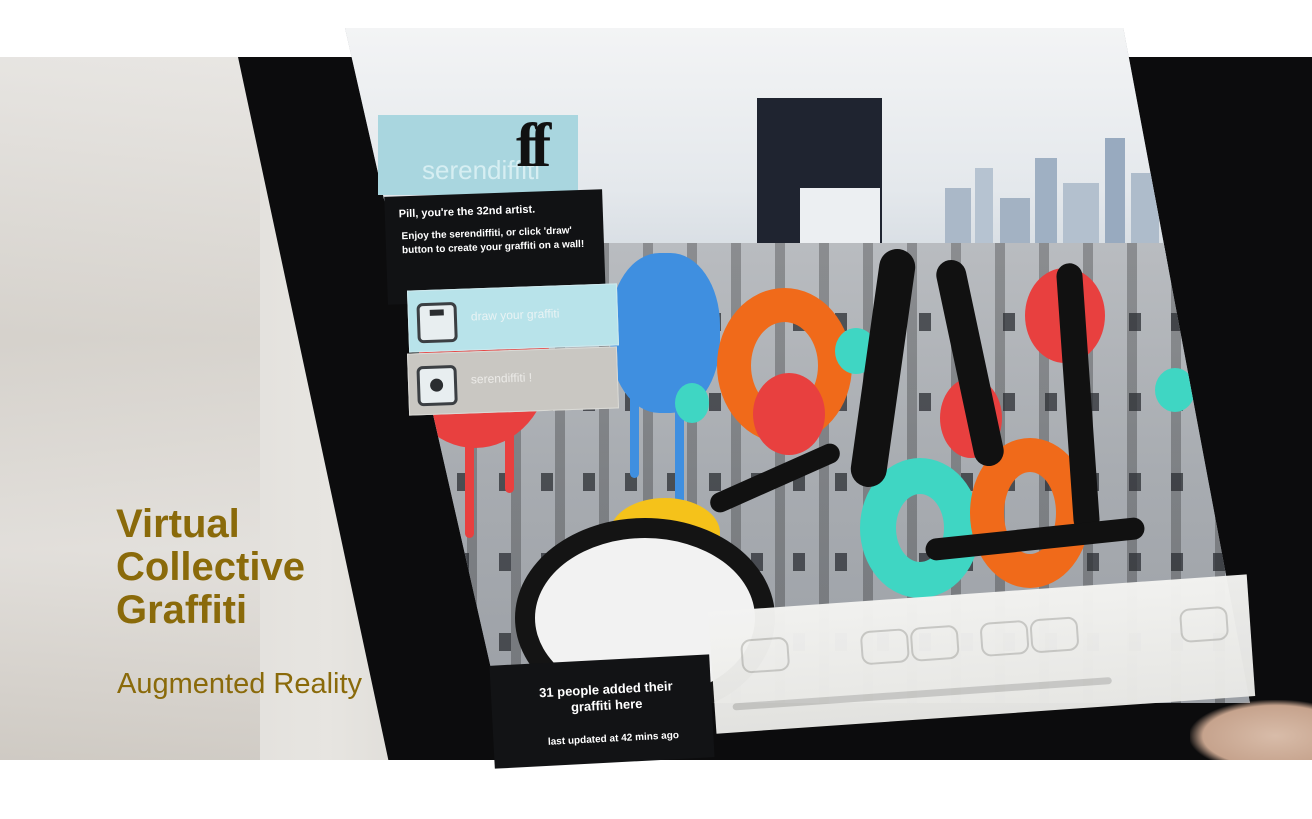  What do you see at coordinates (922, 694) in the screenshot?
I see `thumbnail-scrollbar` at bounding box center [922, 694].